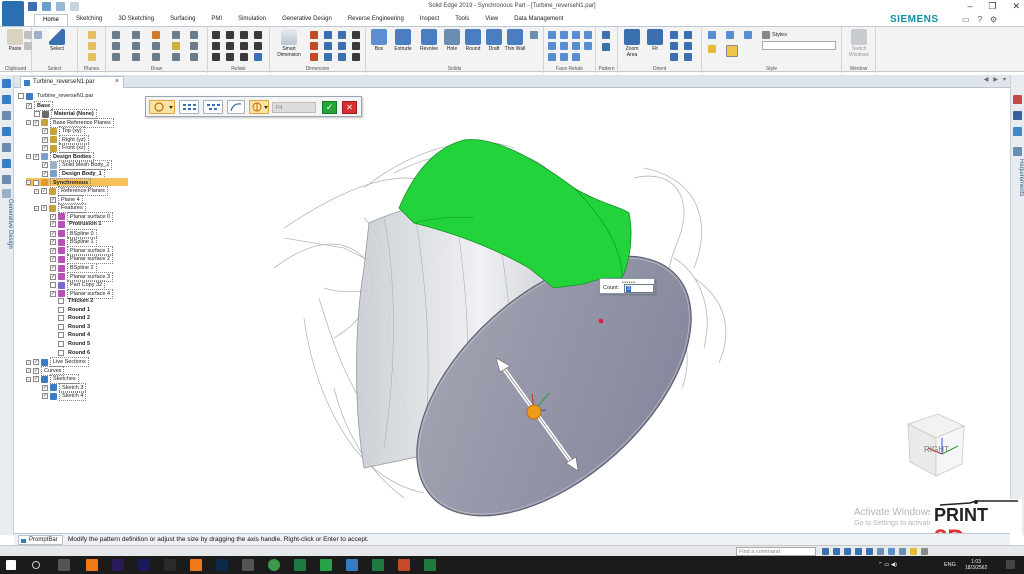 Image resolution: width=1024 pixels, height=574 pixels. I want to click on draft-button: Draft, so click(494, 40).